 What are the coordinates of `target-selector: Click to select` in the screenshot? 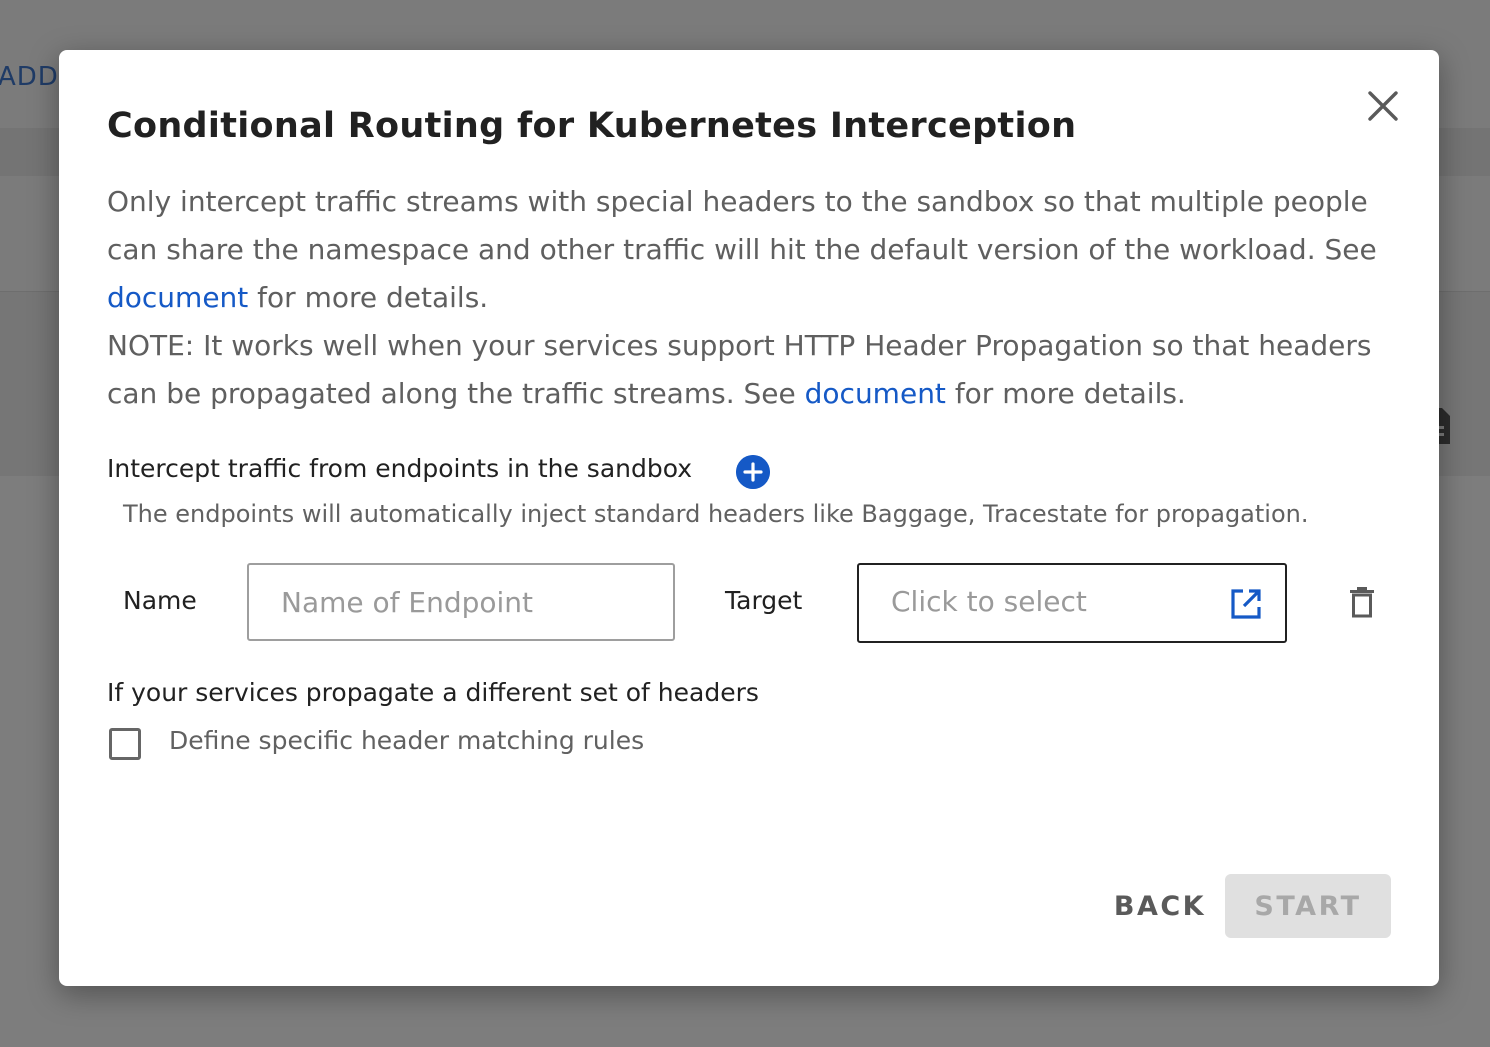 It's located at (1072, 603).